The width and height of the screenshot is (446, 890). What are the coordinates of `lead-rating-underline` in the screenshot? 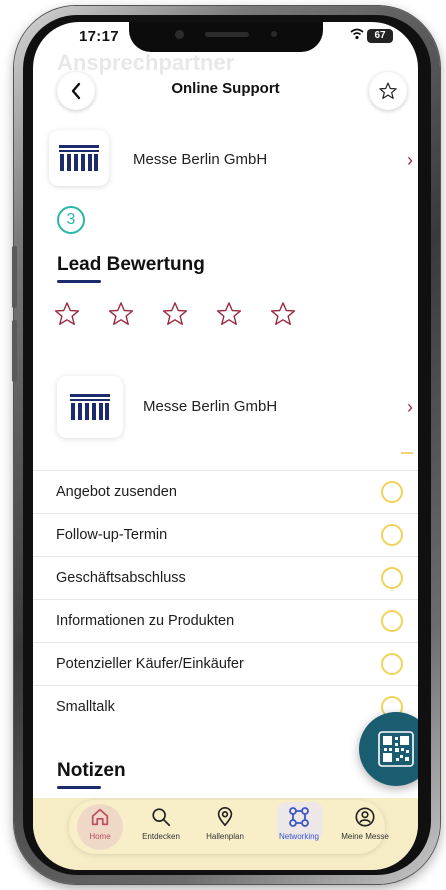 It's located at (79, 281).